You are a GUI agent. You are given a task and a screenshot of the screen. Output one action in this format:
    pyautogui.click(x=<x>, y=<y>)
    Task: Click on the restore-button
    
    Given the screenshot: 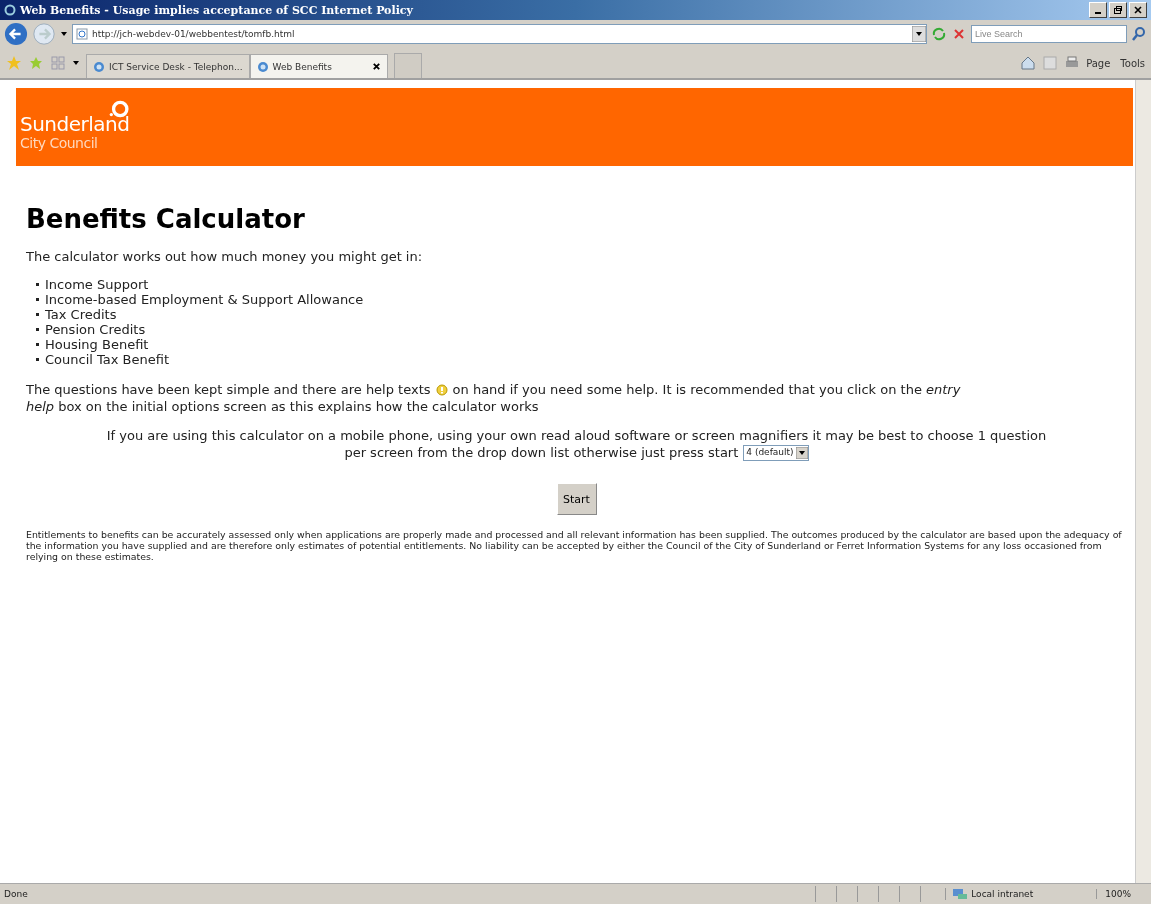 What is the action you would take?
    pyautogui.click(x=1118, y=10)
    